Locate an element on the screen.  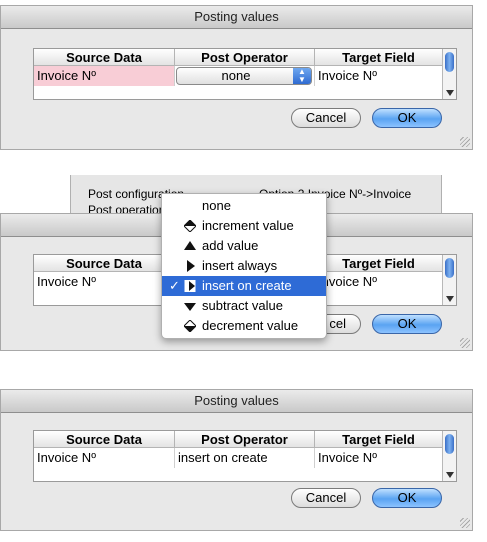
menu-item-subtract-value: subtract value is located at coordinates (244, 306).